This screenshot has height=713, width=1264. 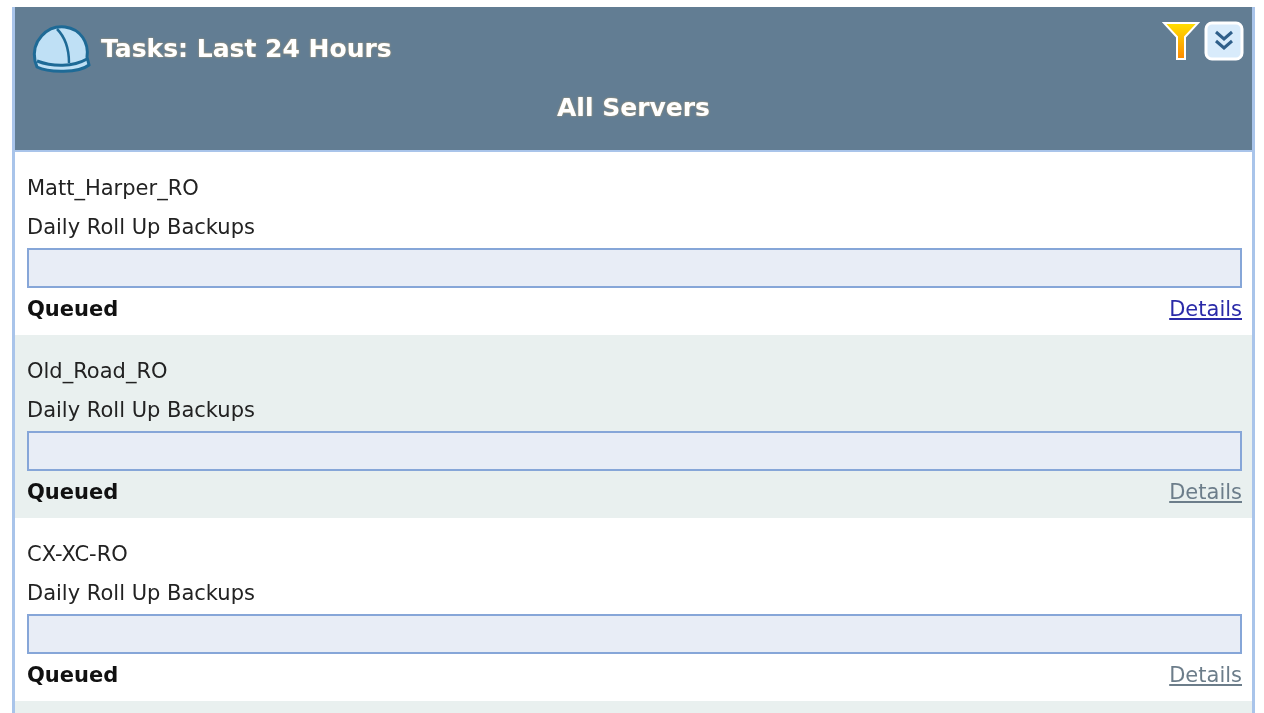 I want to click on server-name: Old_Road_RO, so click(x=97, y=371).